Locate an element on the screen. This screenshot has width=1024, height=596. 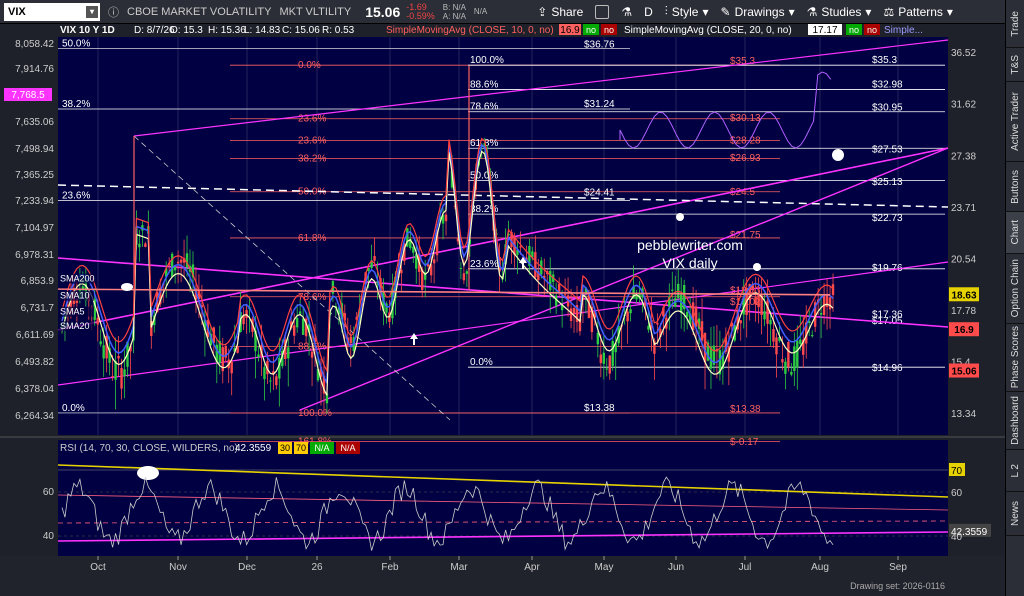
rsi-na1-label: N/A is located at coordinates (321, 448).